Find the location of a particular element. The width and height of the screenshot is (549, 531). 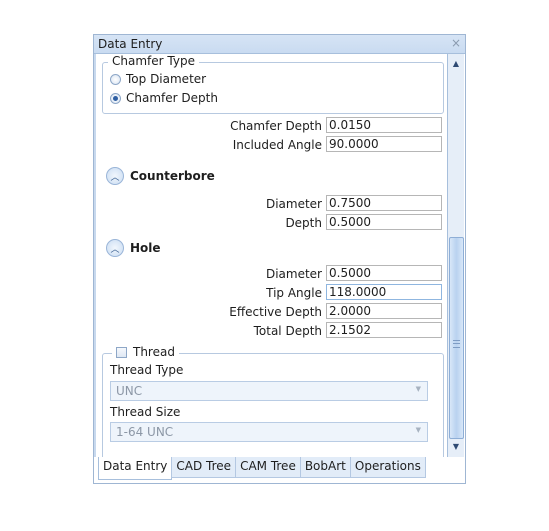

field-hole-diameter: Diameter 0.5000 is located at coordinates (269, 274).